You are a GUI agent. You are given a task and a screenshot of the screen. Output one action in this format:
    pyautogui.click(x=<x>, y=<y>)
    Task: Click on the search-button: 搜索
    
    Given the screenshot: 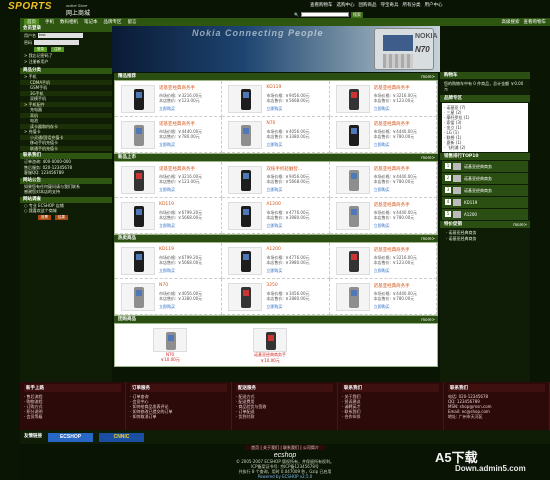 What is the action you would take?
    pyautogui.click(x=356, y=14)
    